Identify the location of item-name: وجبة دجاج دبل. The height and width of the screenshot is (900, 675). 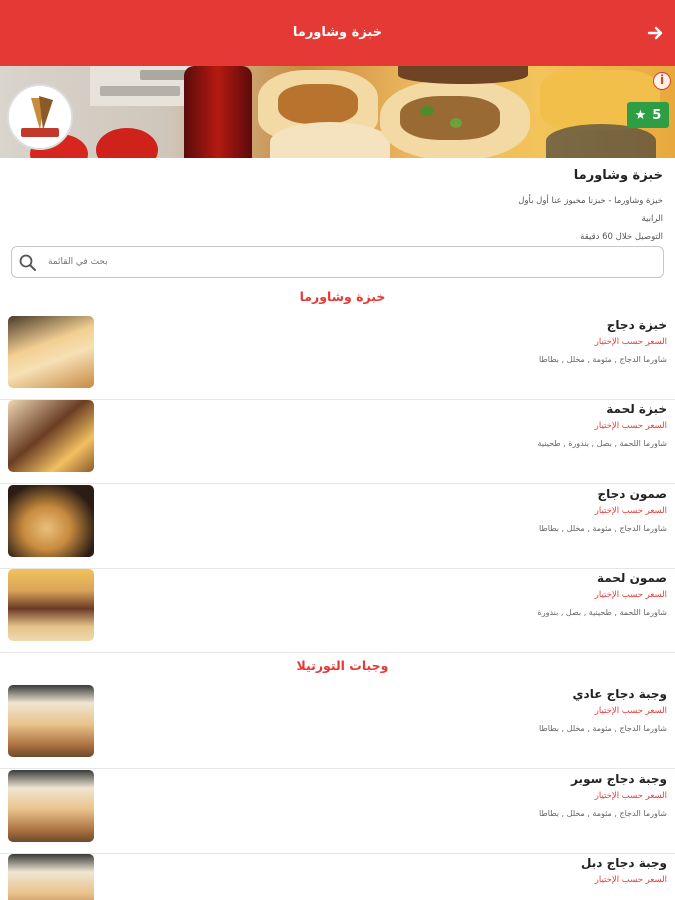
(624, 863).